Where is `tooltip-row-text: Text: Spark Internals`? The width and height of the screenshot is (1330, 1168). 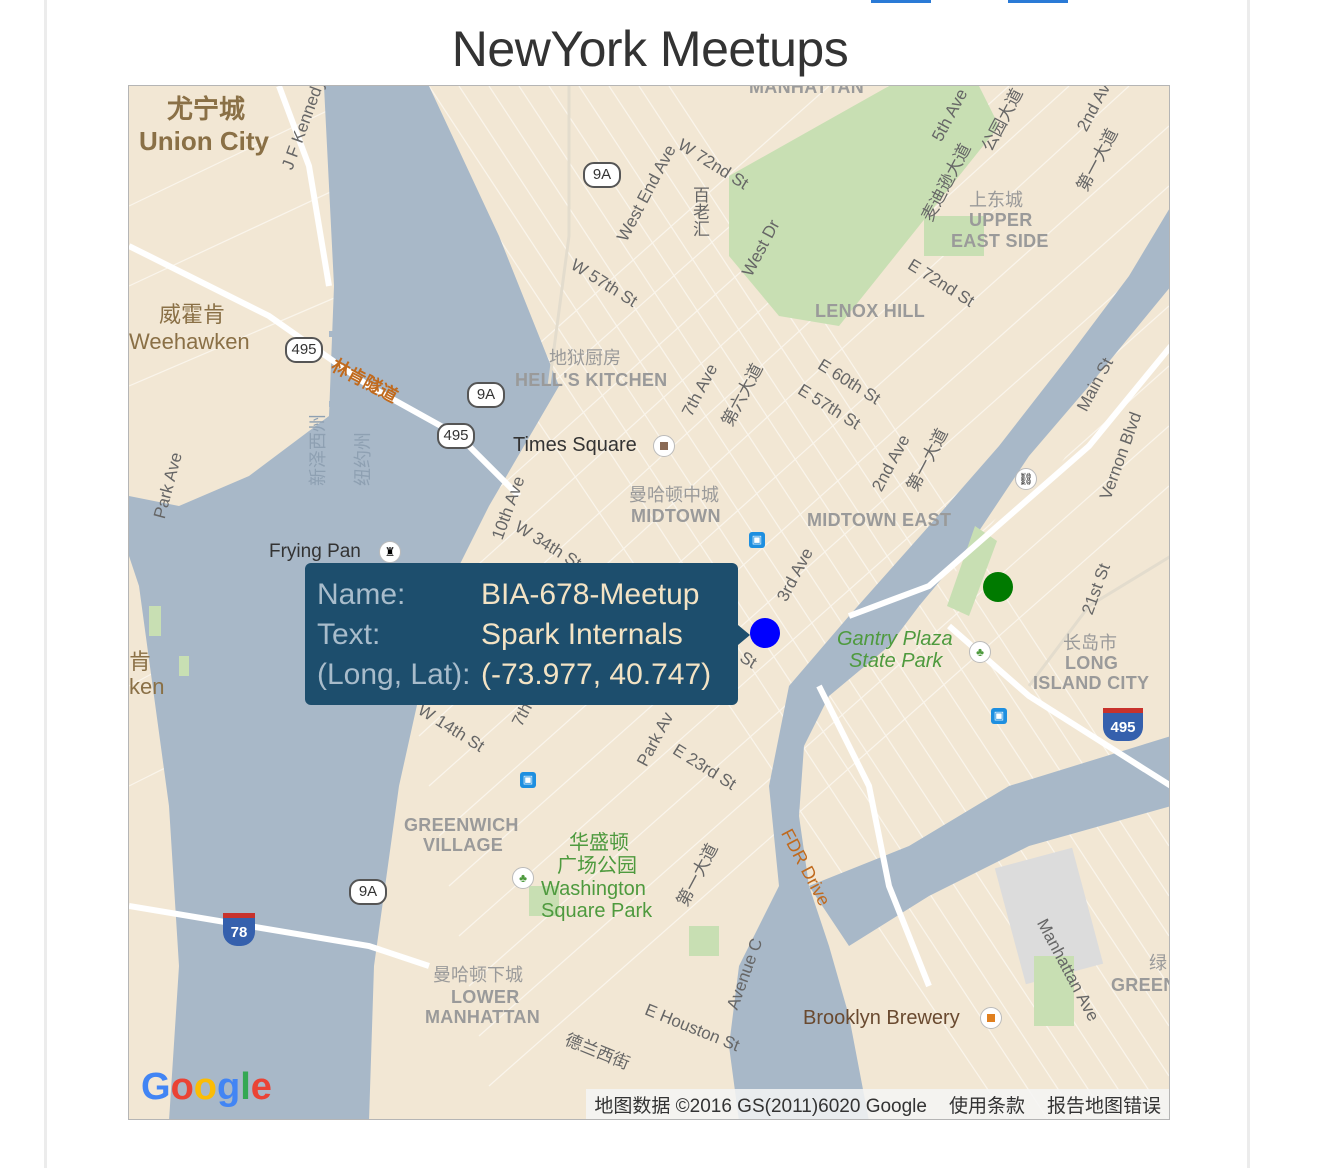 tooltip-row-text: Text: Spark Internals is located at coordinates (521, 635).